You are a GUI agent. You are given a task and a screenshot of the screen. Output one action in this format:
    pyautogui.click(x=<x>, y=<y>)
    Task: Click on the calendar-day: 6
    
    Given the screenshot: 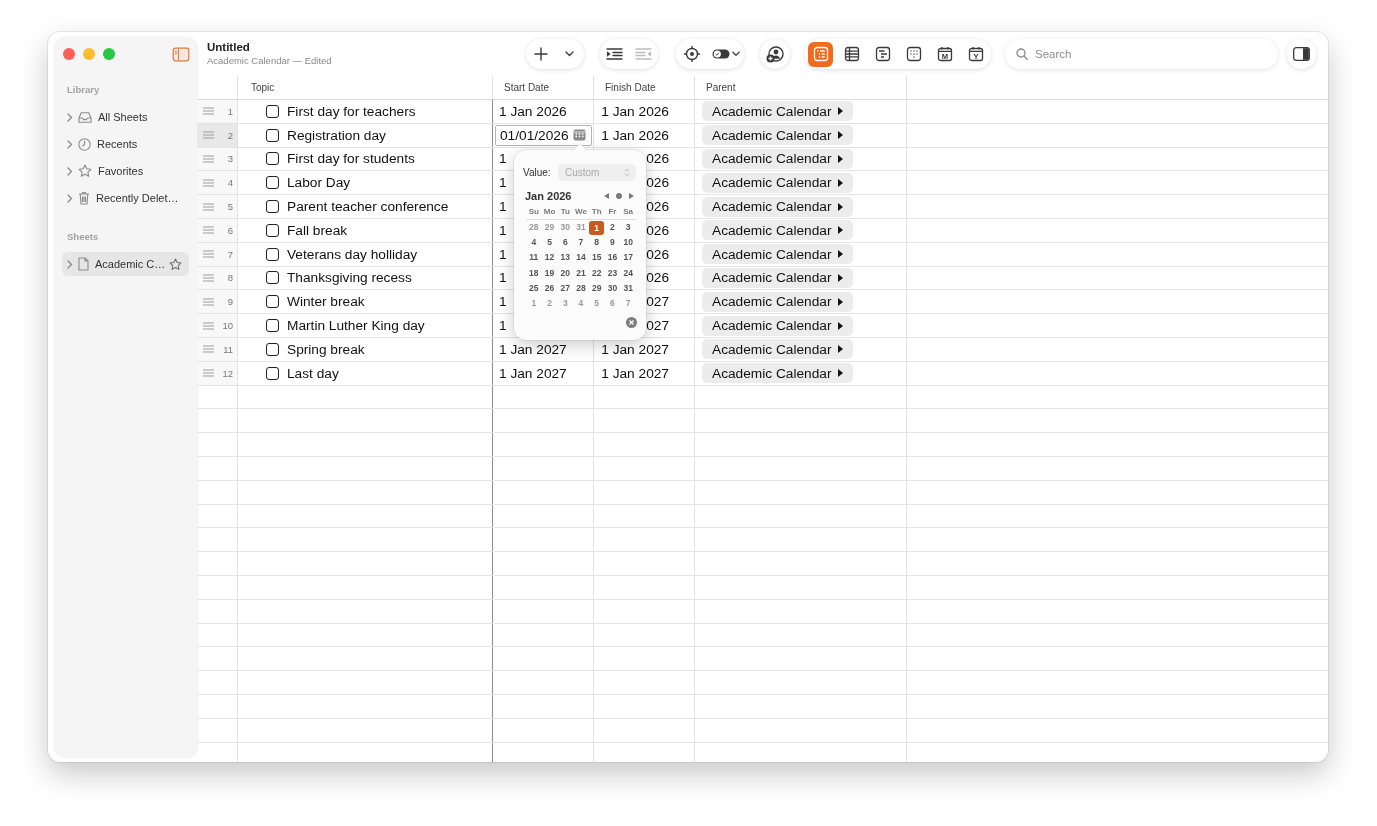 What is the action you would take?
    pyautogui.click(x=565, y=243)
    